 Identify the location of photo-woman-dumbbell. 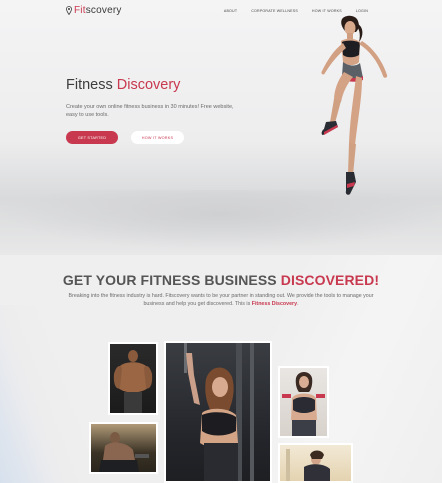
(303, 402).